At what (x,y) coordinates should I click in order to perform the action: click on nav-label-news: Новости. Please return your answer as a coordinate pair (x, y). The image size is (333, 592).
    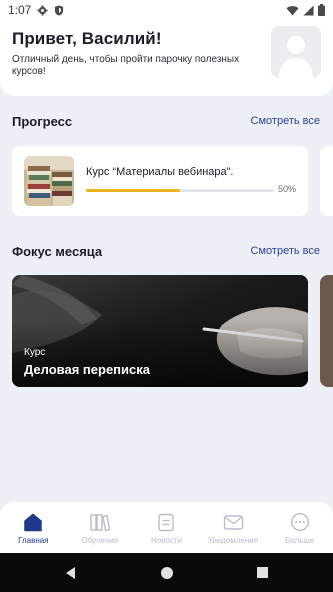
    Looking at the image, I should click on (166, 540).